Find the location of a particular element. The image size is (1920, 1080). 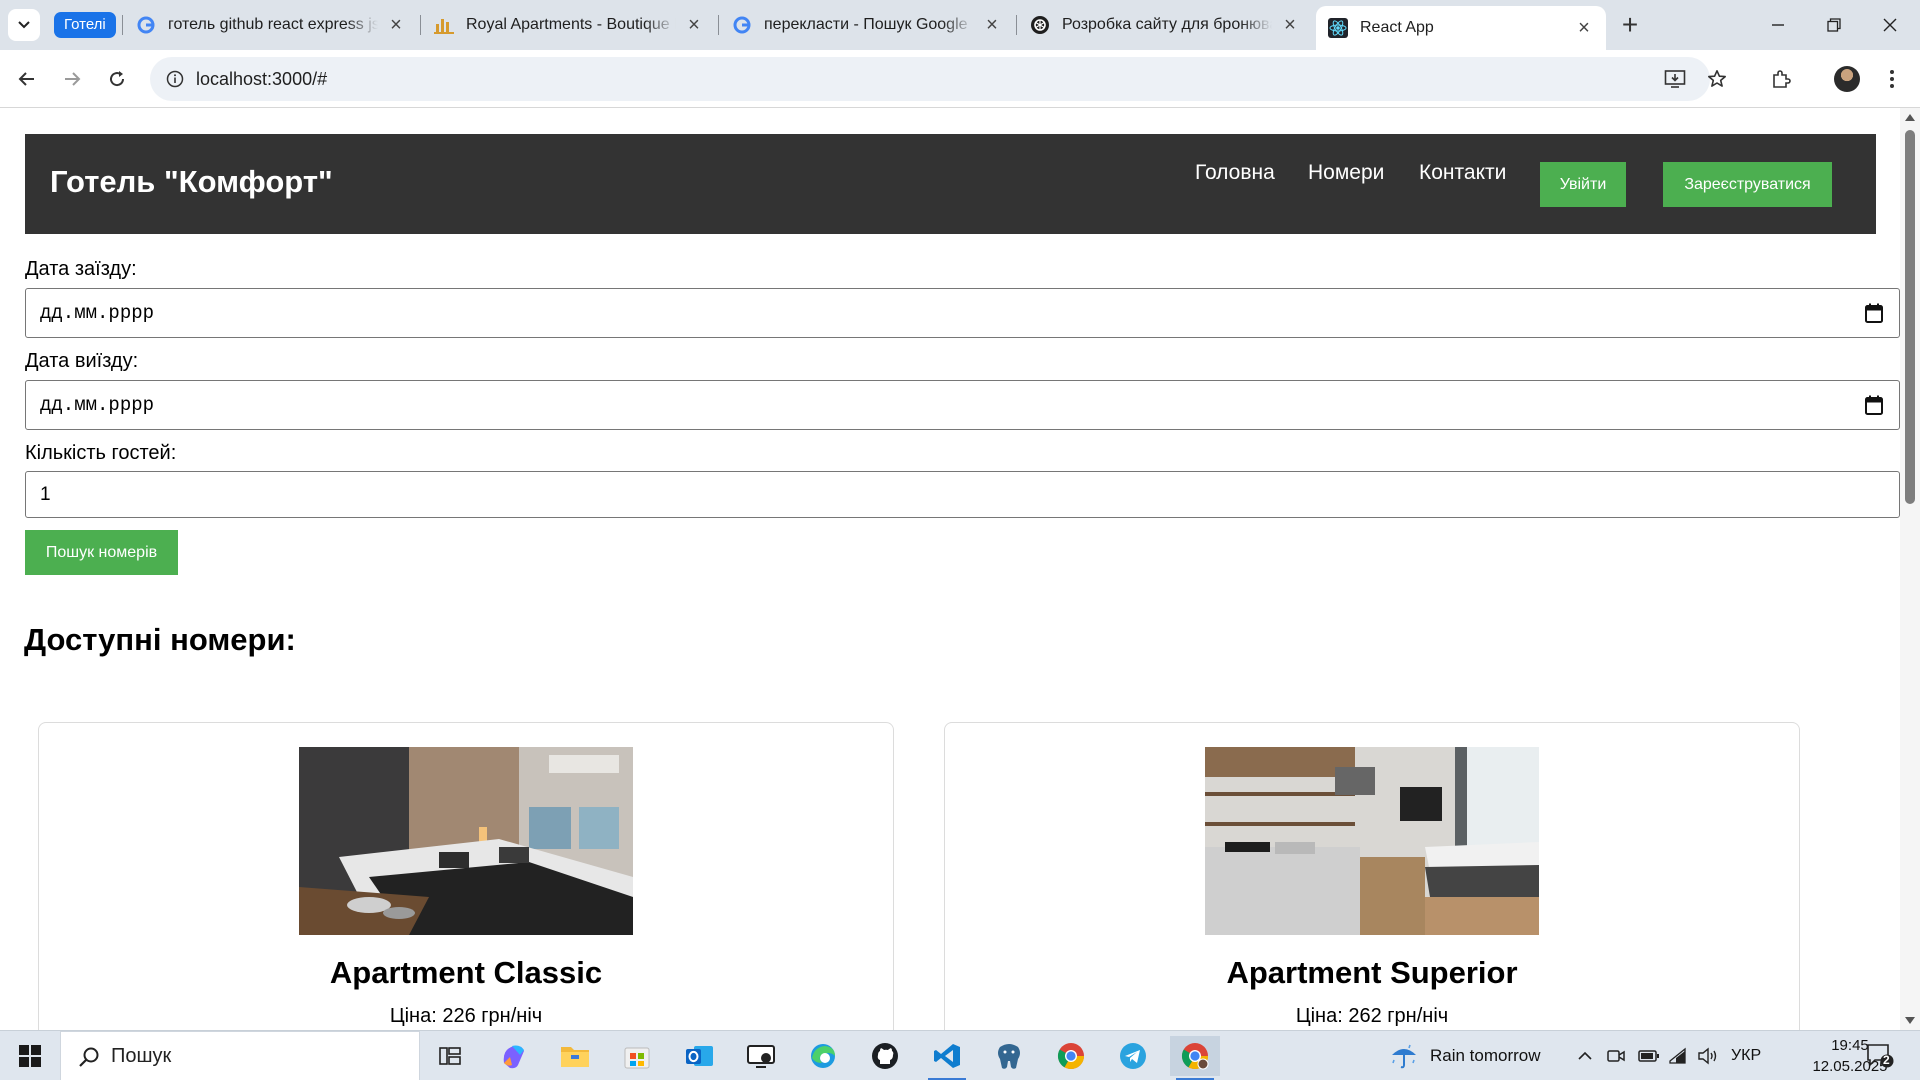

address-bar: localhost:3000/# is located at coordinates (930, 79).